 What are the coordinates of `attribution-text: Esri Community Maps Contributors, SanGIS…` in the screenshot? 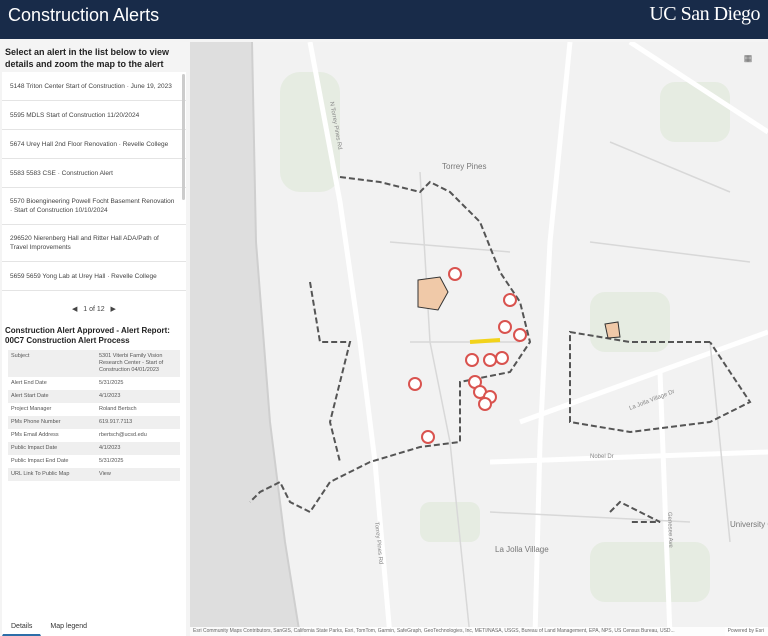 It's located at (434, 631).